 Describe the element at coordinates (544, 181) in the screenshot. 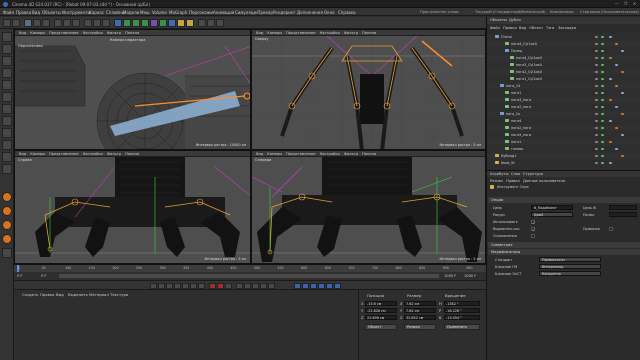

I see `am-menu-userdata: Данные пользователя` at that location.